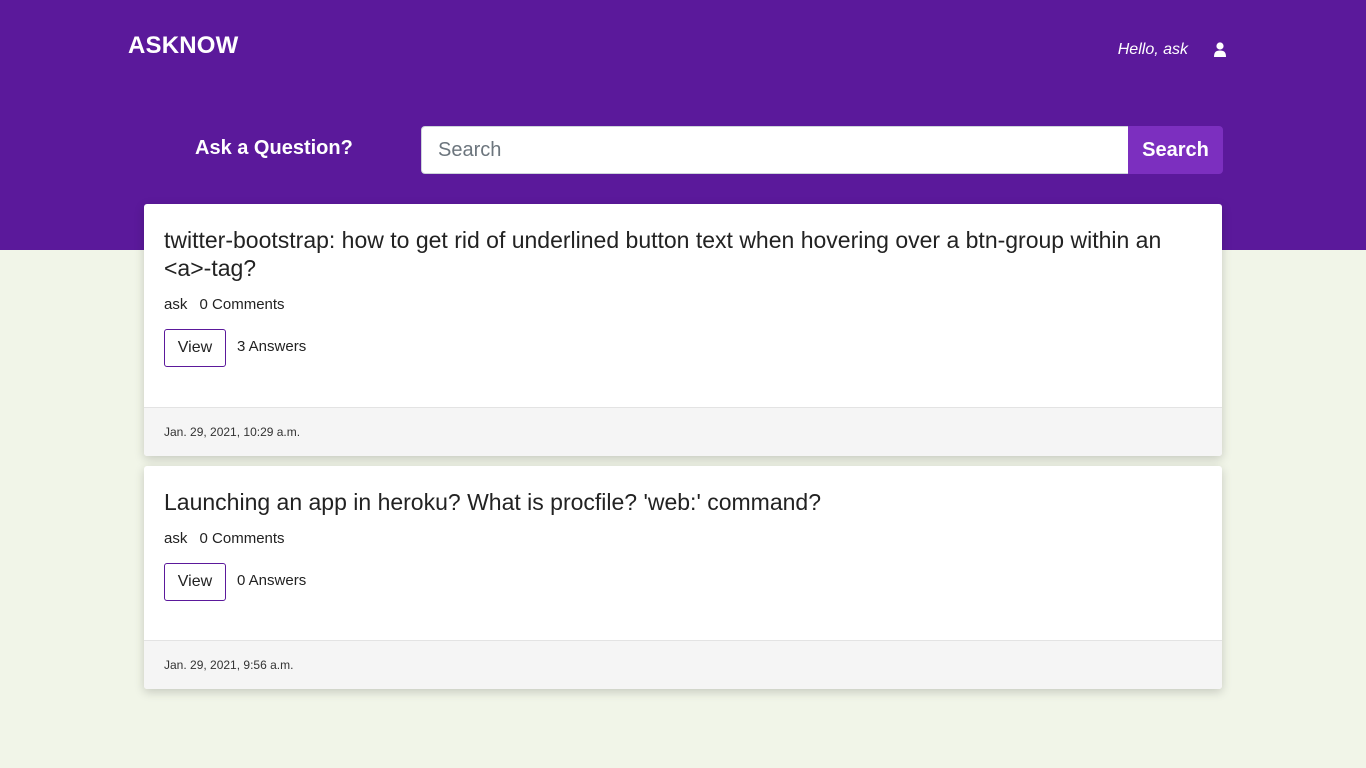  Describe the element at coordinates (683, 348) in the screenshot. I see `question-actions: View 3 Answers` at that location.